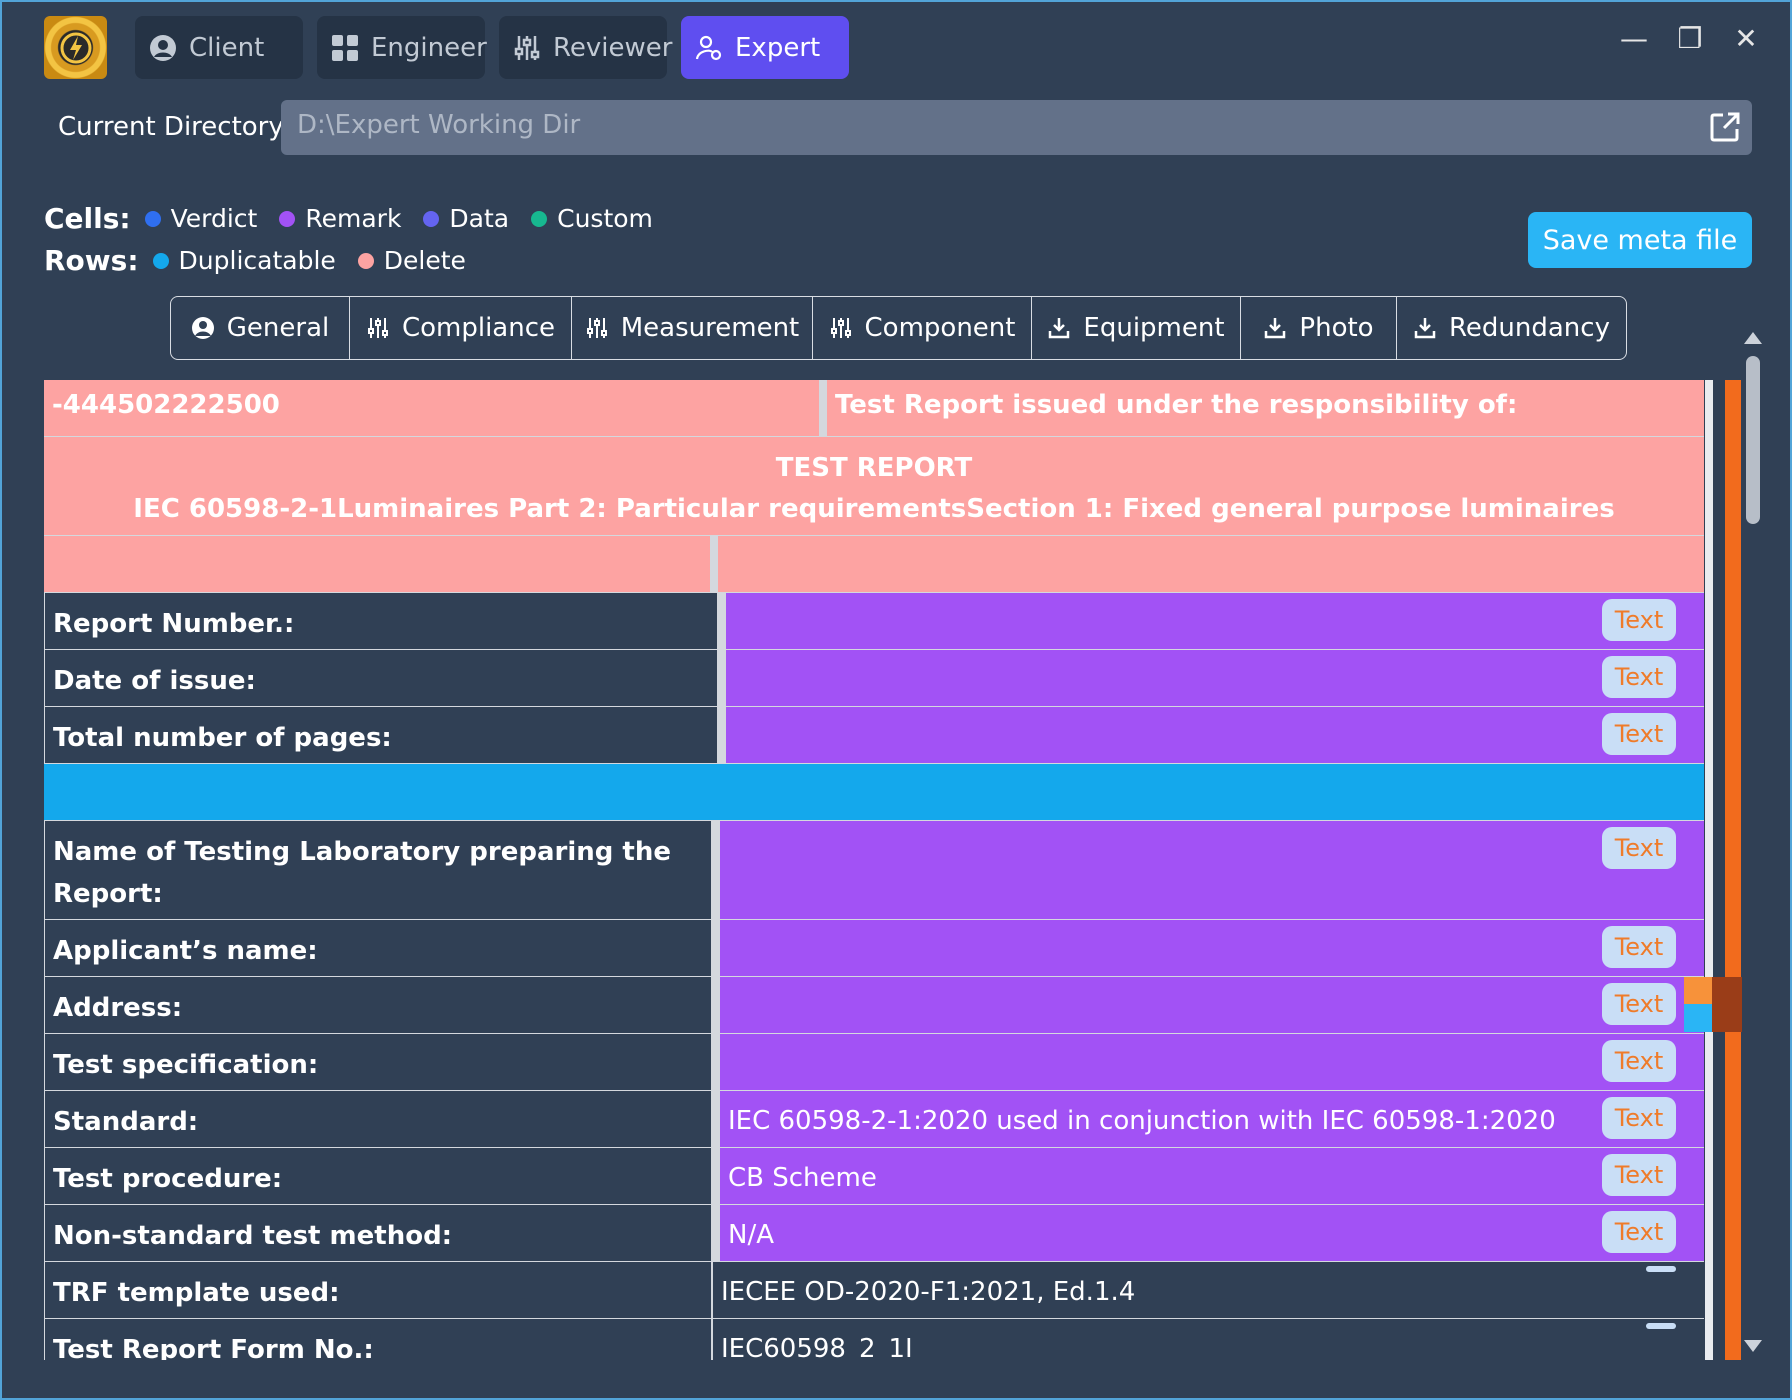  I want to click on user-gear-icon, so click(709, 48).